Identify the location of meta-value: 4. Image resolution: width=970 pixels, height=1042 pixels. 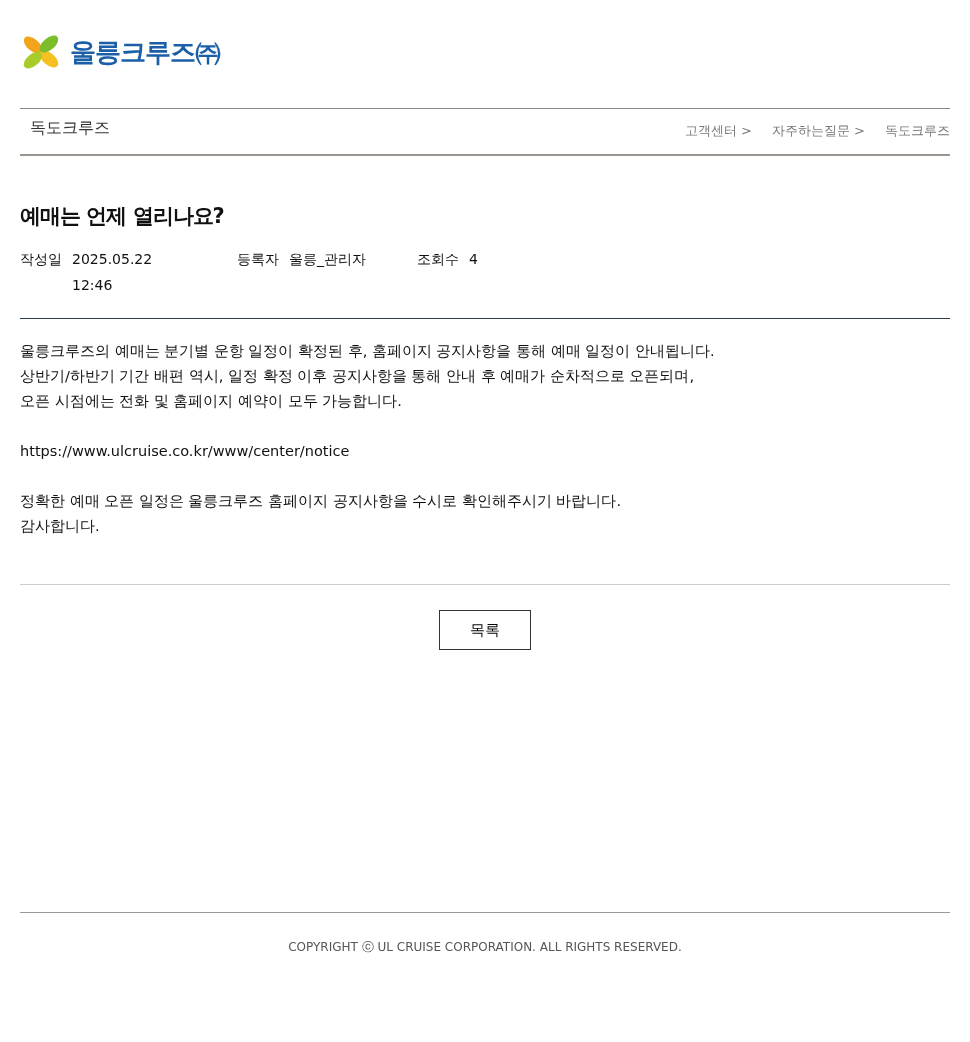
(474, 259).